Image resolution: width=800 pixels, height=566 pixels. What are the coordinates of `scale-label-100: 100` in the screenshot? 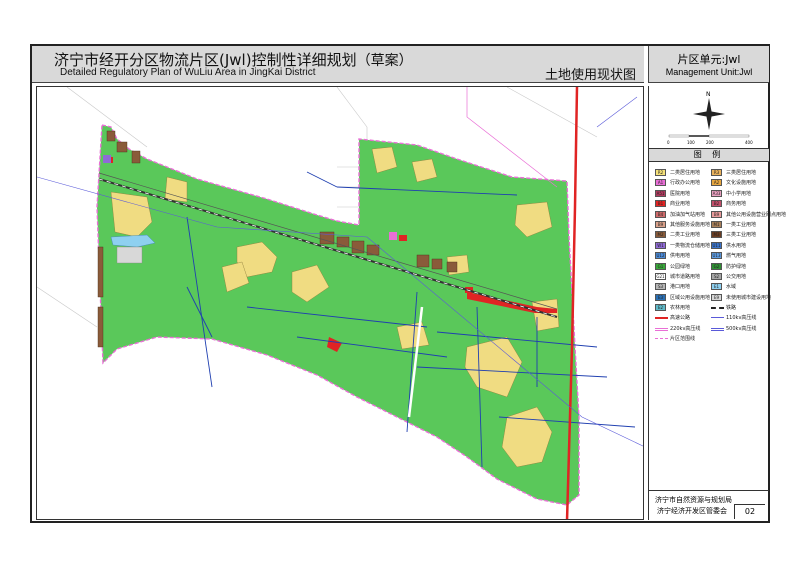 It's located at (691, 142).